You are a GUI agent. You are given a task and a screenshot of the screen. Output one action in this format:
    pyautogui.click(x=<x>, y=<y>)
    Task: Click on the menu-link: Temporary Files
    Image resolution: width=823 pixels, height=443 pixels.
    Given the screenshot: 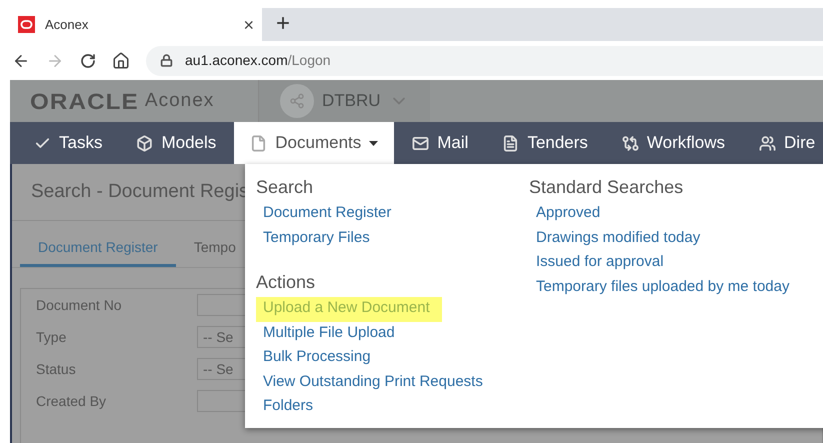 What is the action you would take?
    pyautogui.click(x=313, y=238)
    